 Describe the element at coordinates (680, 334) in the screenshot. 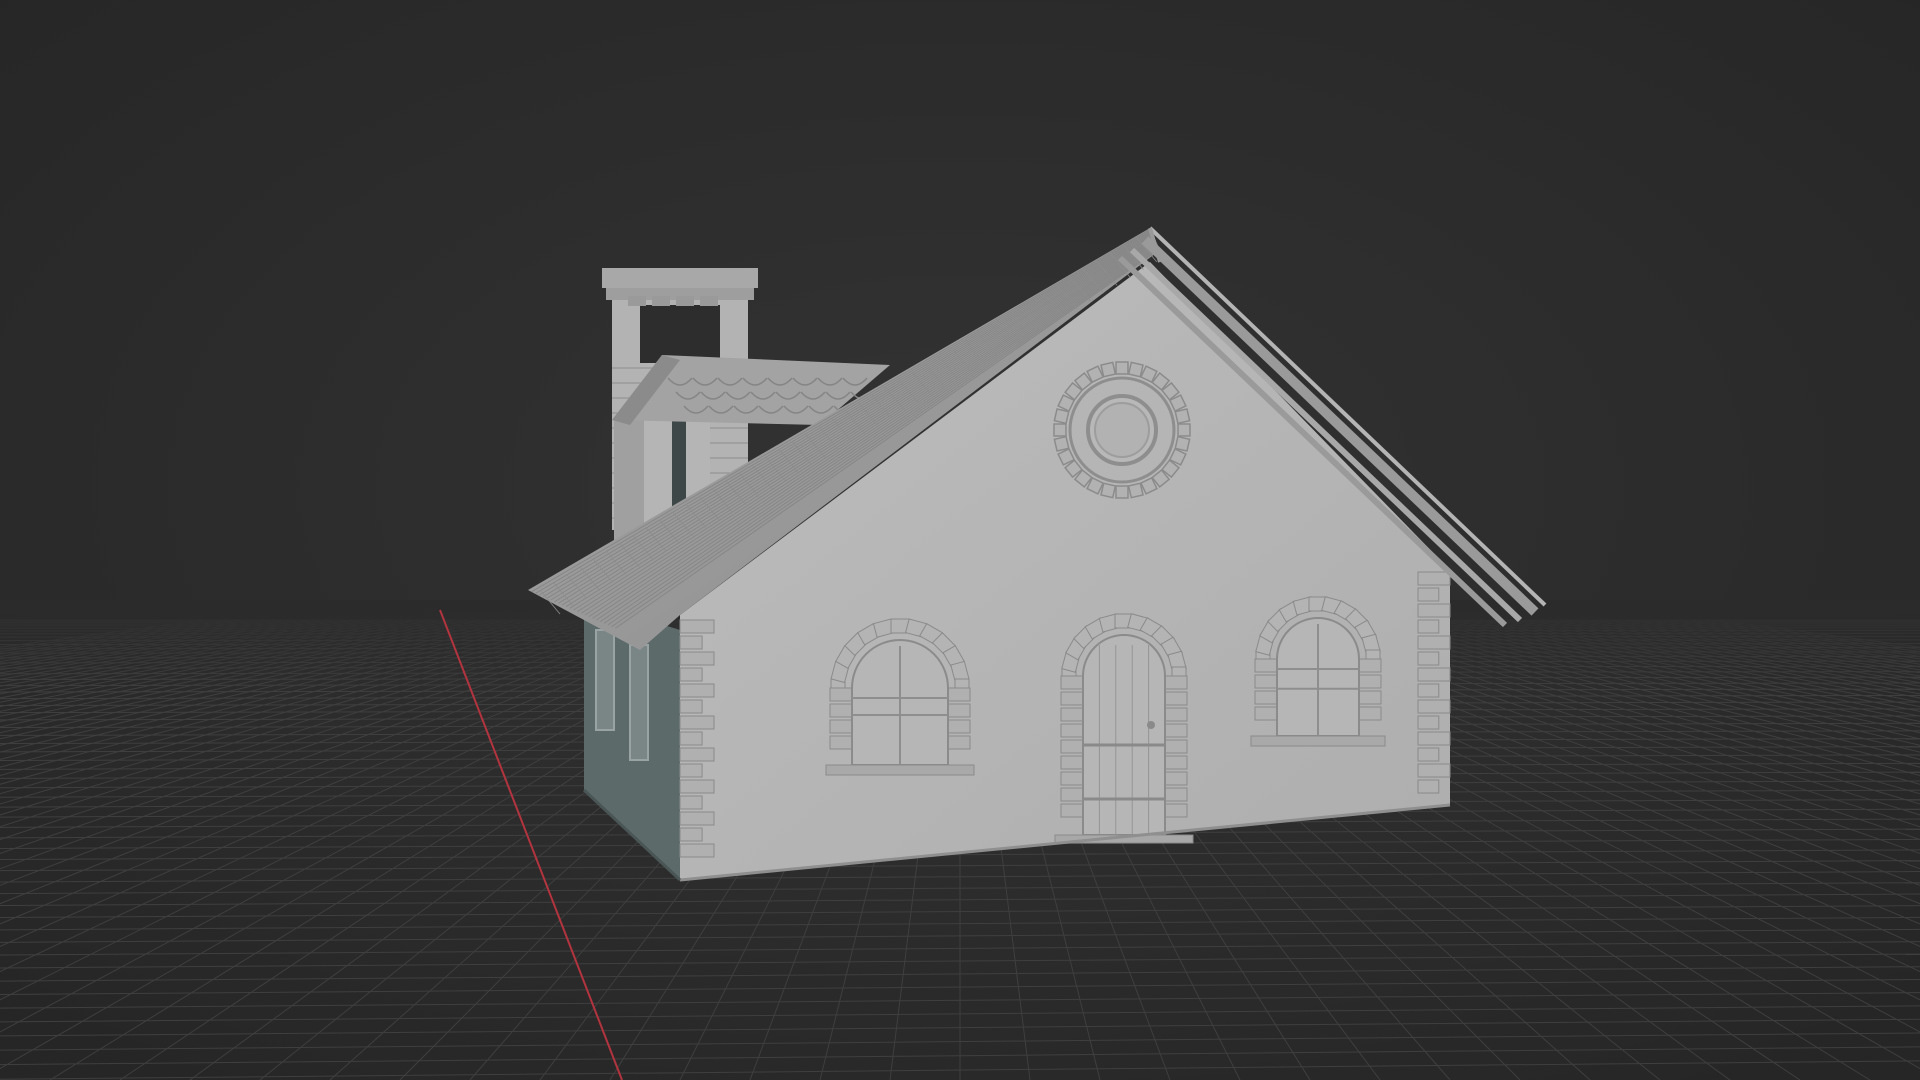

I see `chimney-opening` at that location.